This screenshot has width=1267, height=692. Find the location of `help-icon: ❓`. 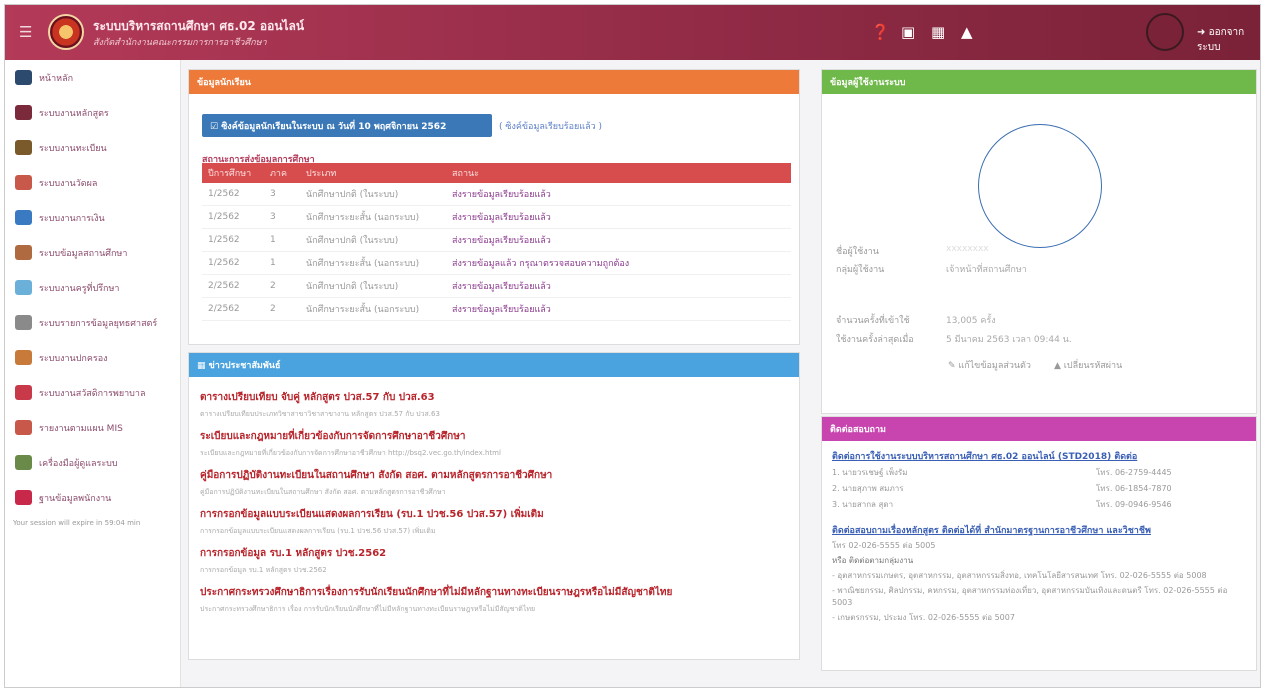

help-icon: ❓ is located at coordinates (880, 32).